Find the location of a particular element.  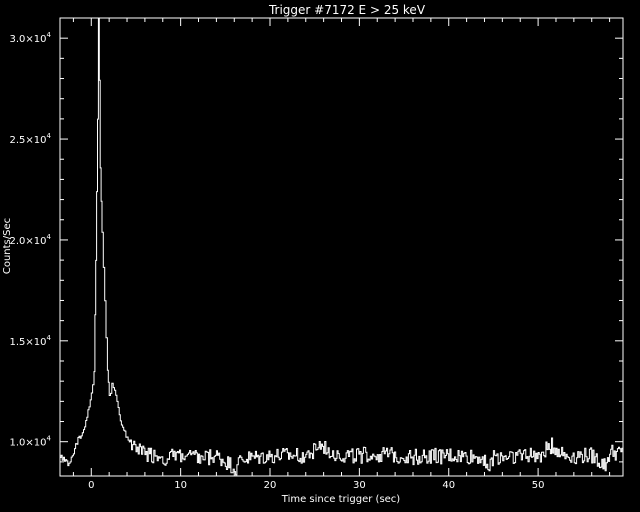

y-tick-label: 2.5×104 is located at coordinates (31, 139).